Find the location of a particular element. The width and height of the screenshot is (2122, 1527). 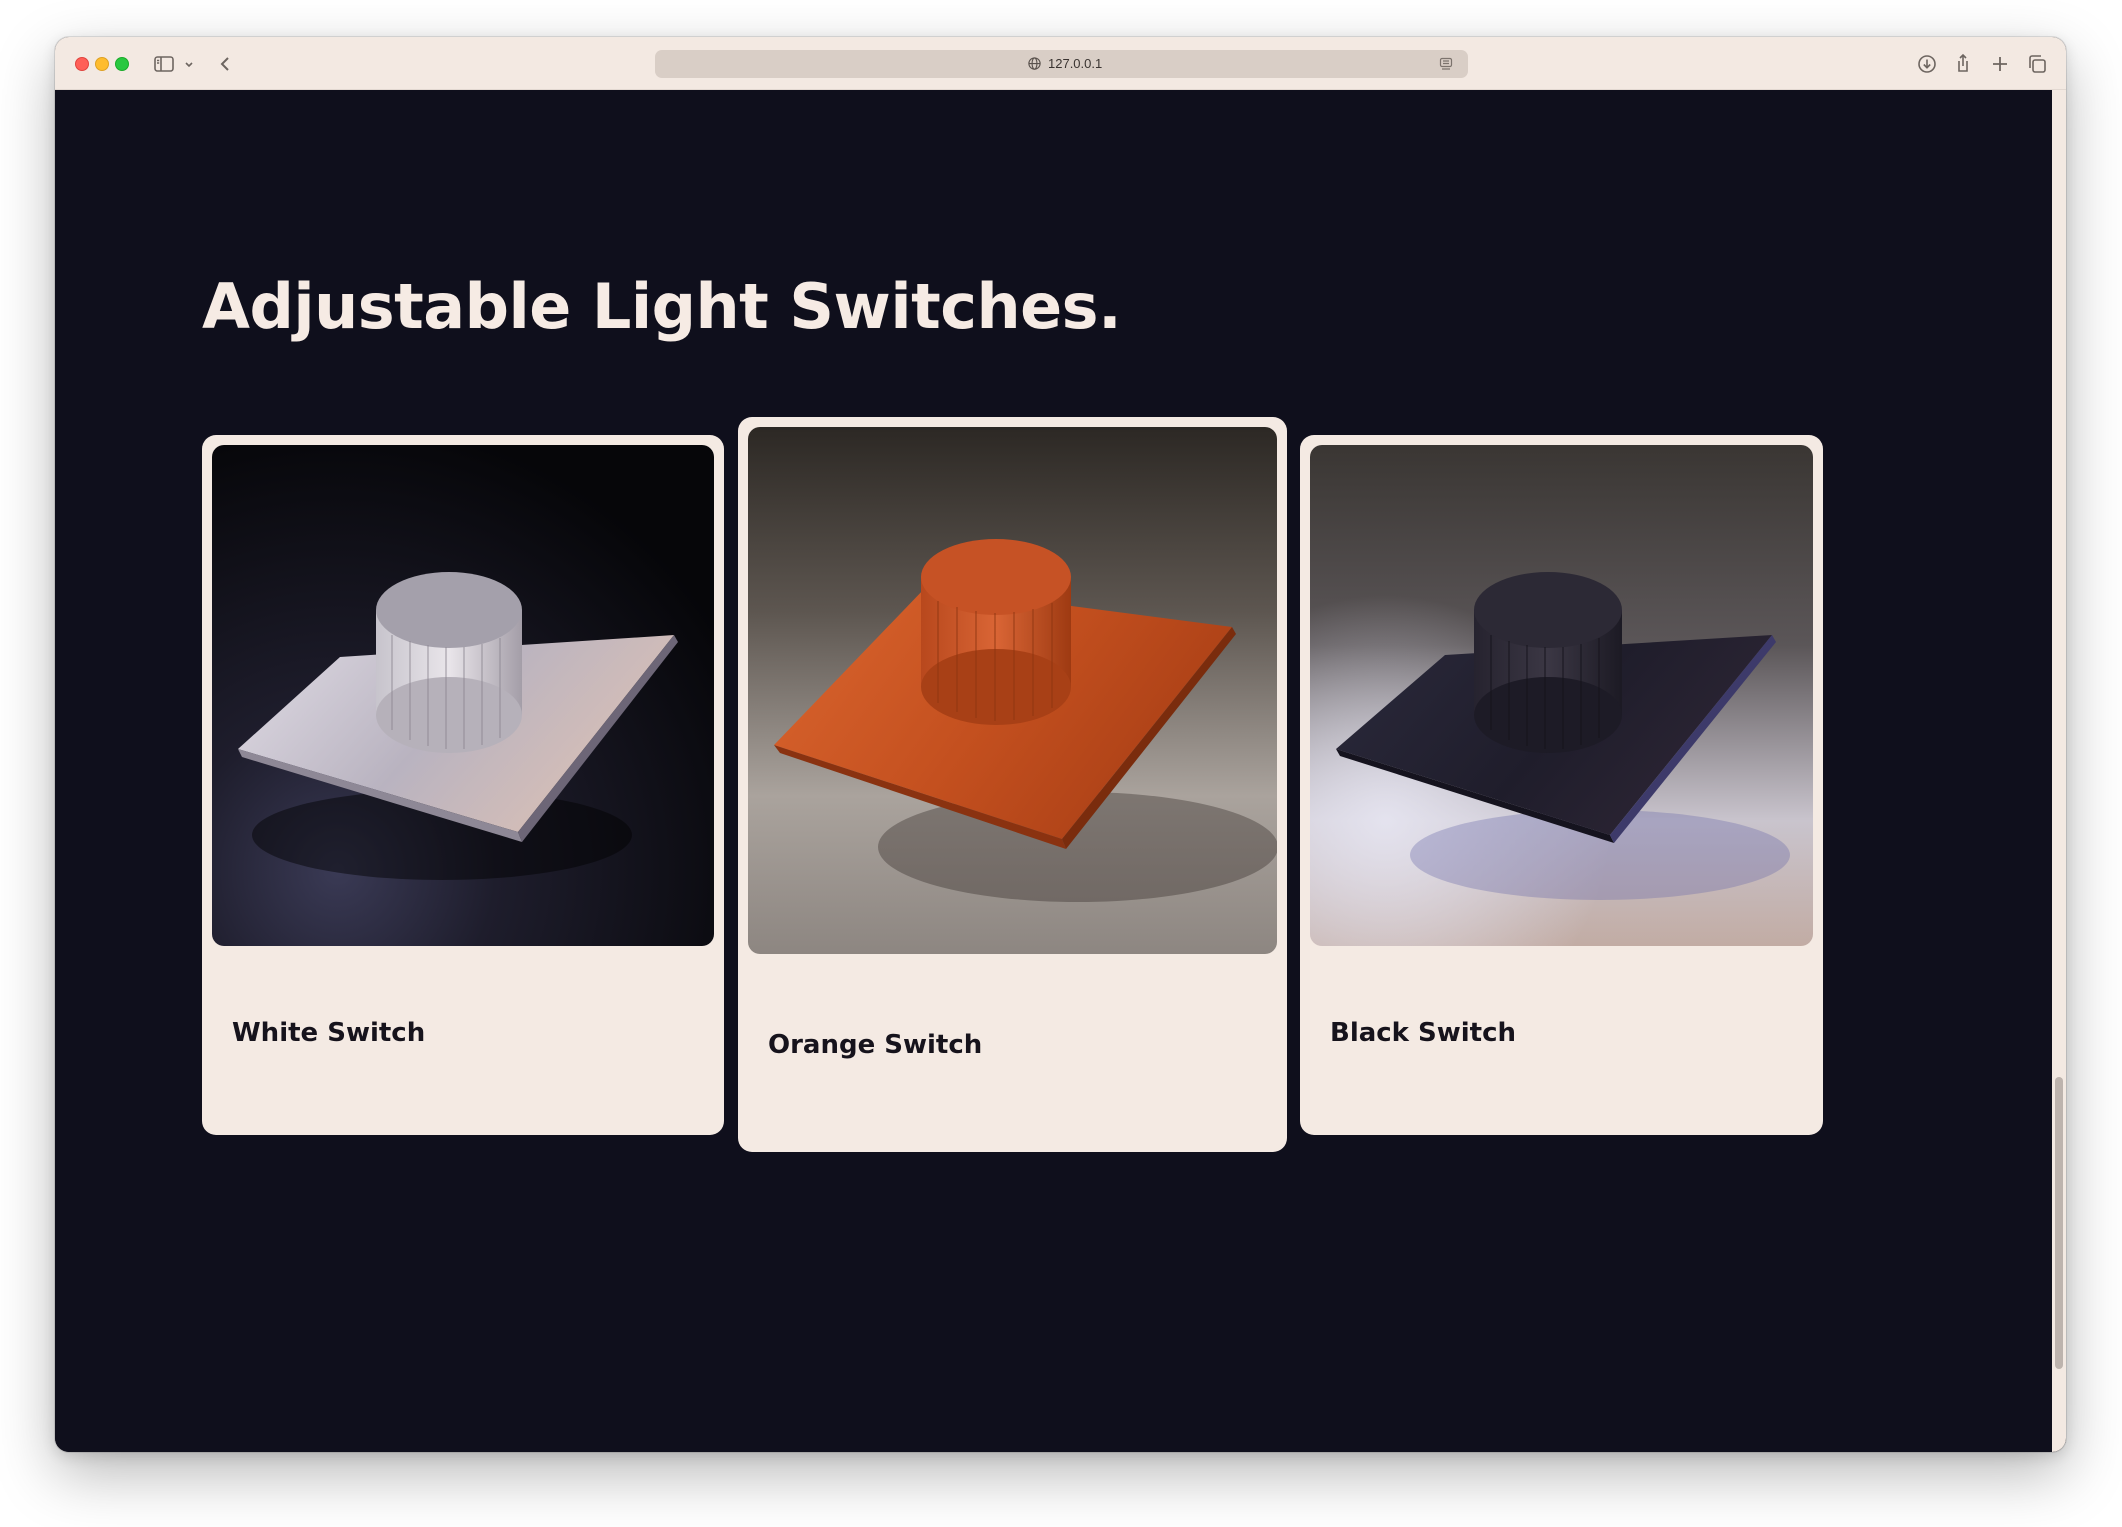

black-switch-image is located at coordinates (1561, 695).